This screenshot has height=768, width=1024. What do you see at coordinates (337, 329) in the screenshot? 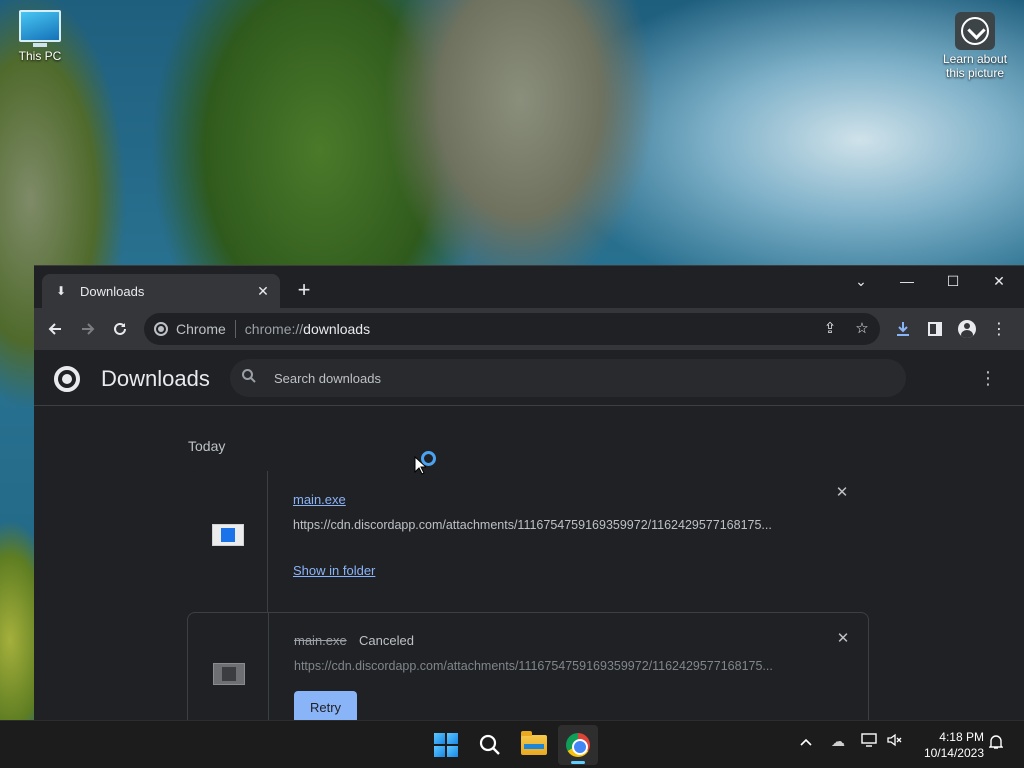
I see `url-host: downloads` at bounding box center [337, 329].